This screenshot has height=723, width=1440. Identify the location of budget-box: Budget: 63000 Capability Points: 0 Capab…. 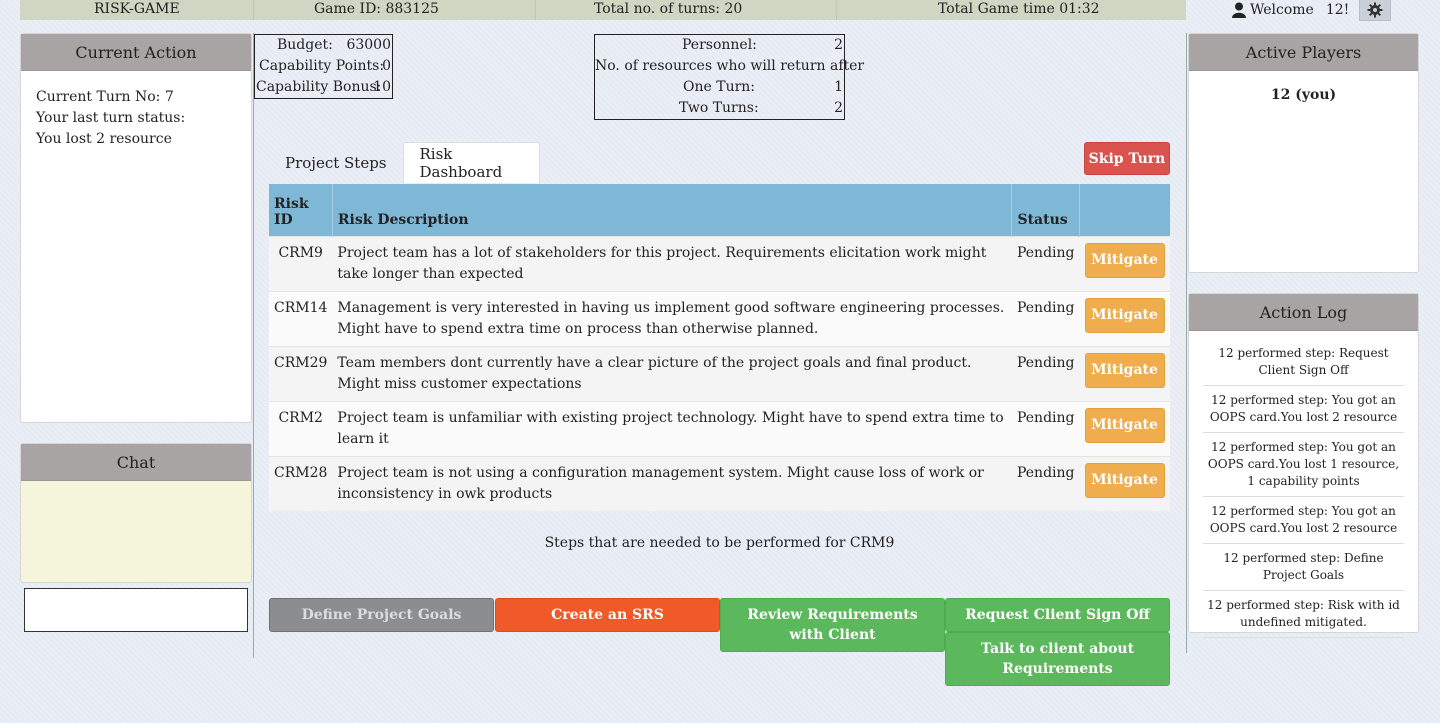
(323, 66).